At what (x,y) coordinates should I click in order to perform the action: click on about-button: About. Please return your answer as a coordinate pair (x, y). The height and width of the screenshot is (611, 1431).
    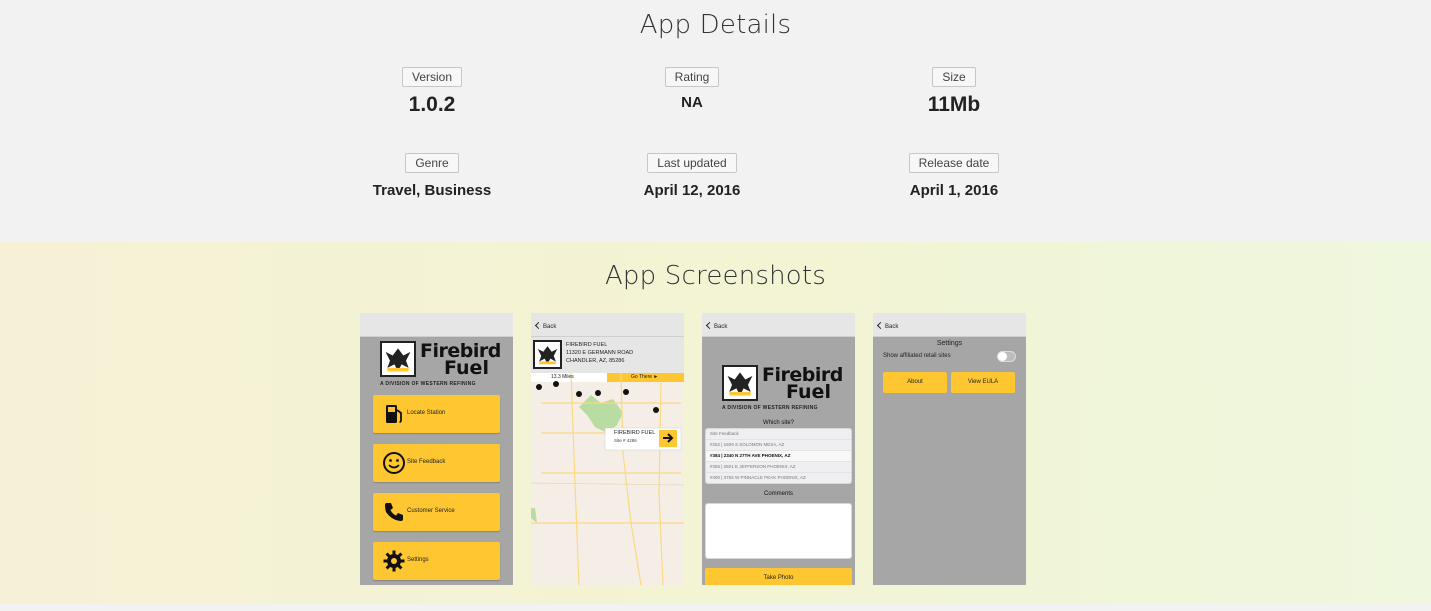
    Looking at the image, I should click on (915, 382).